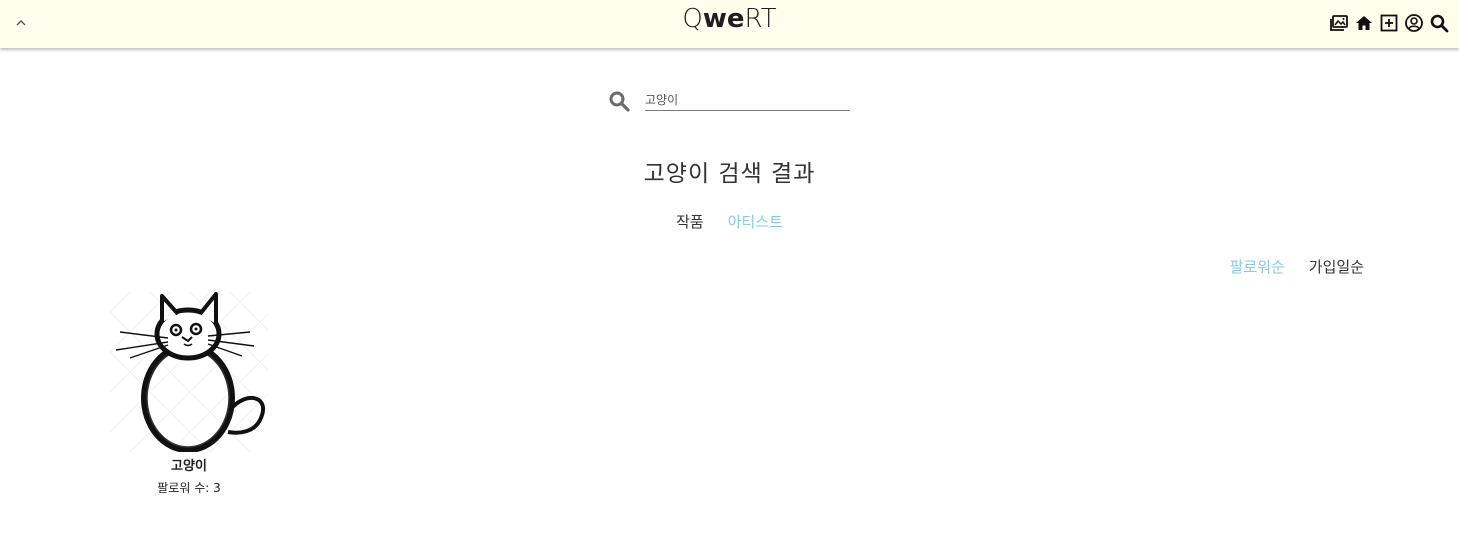 This screenshot has height=555, width=1459. What do you see at coordinates (1336, 266) in the screenshot?
I see `sort-by-join-date: 가입일순` at bounding box center [1336, 266].